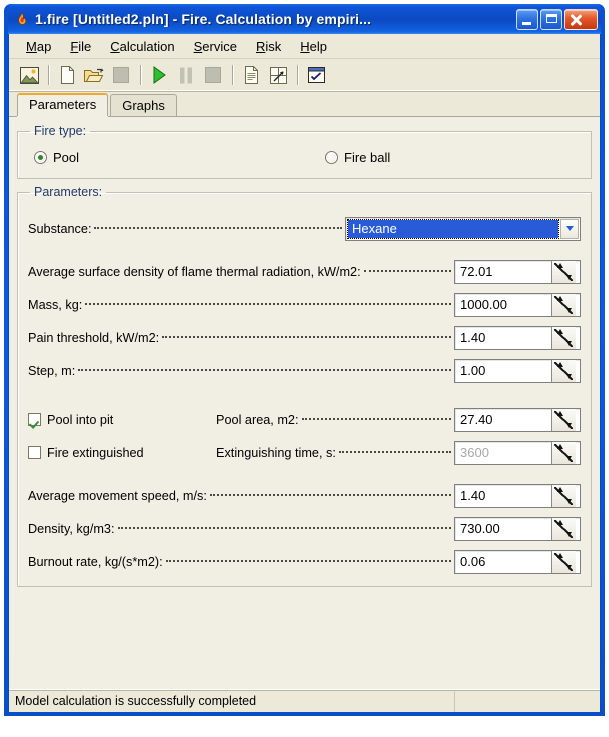  Describe the element at coordinates (122, 420) in the screenshot. I see `checkbox-pool-into-pit: Pool into pit` at that location.